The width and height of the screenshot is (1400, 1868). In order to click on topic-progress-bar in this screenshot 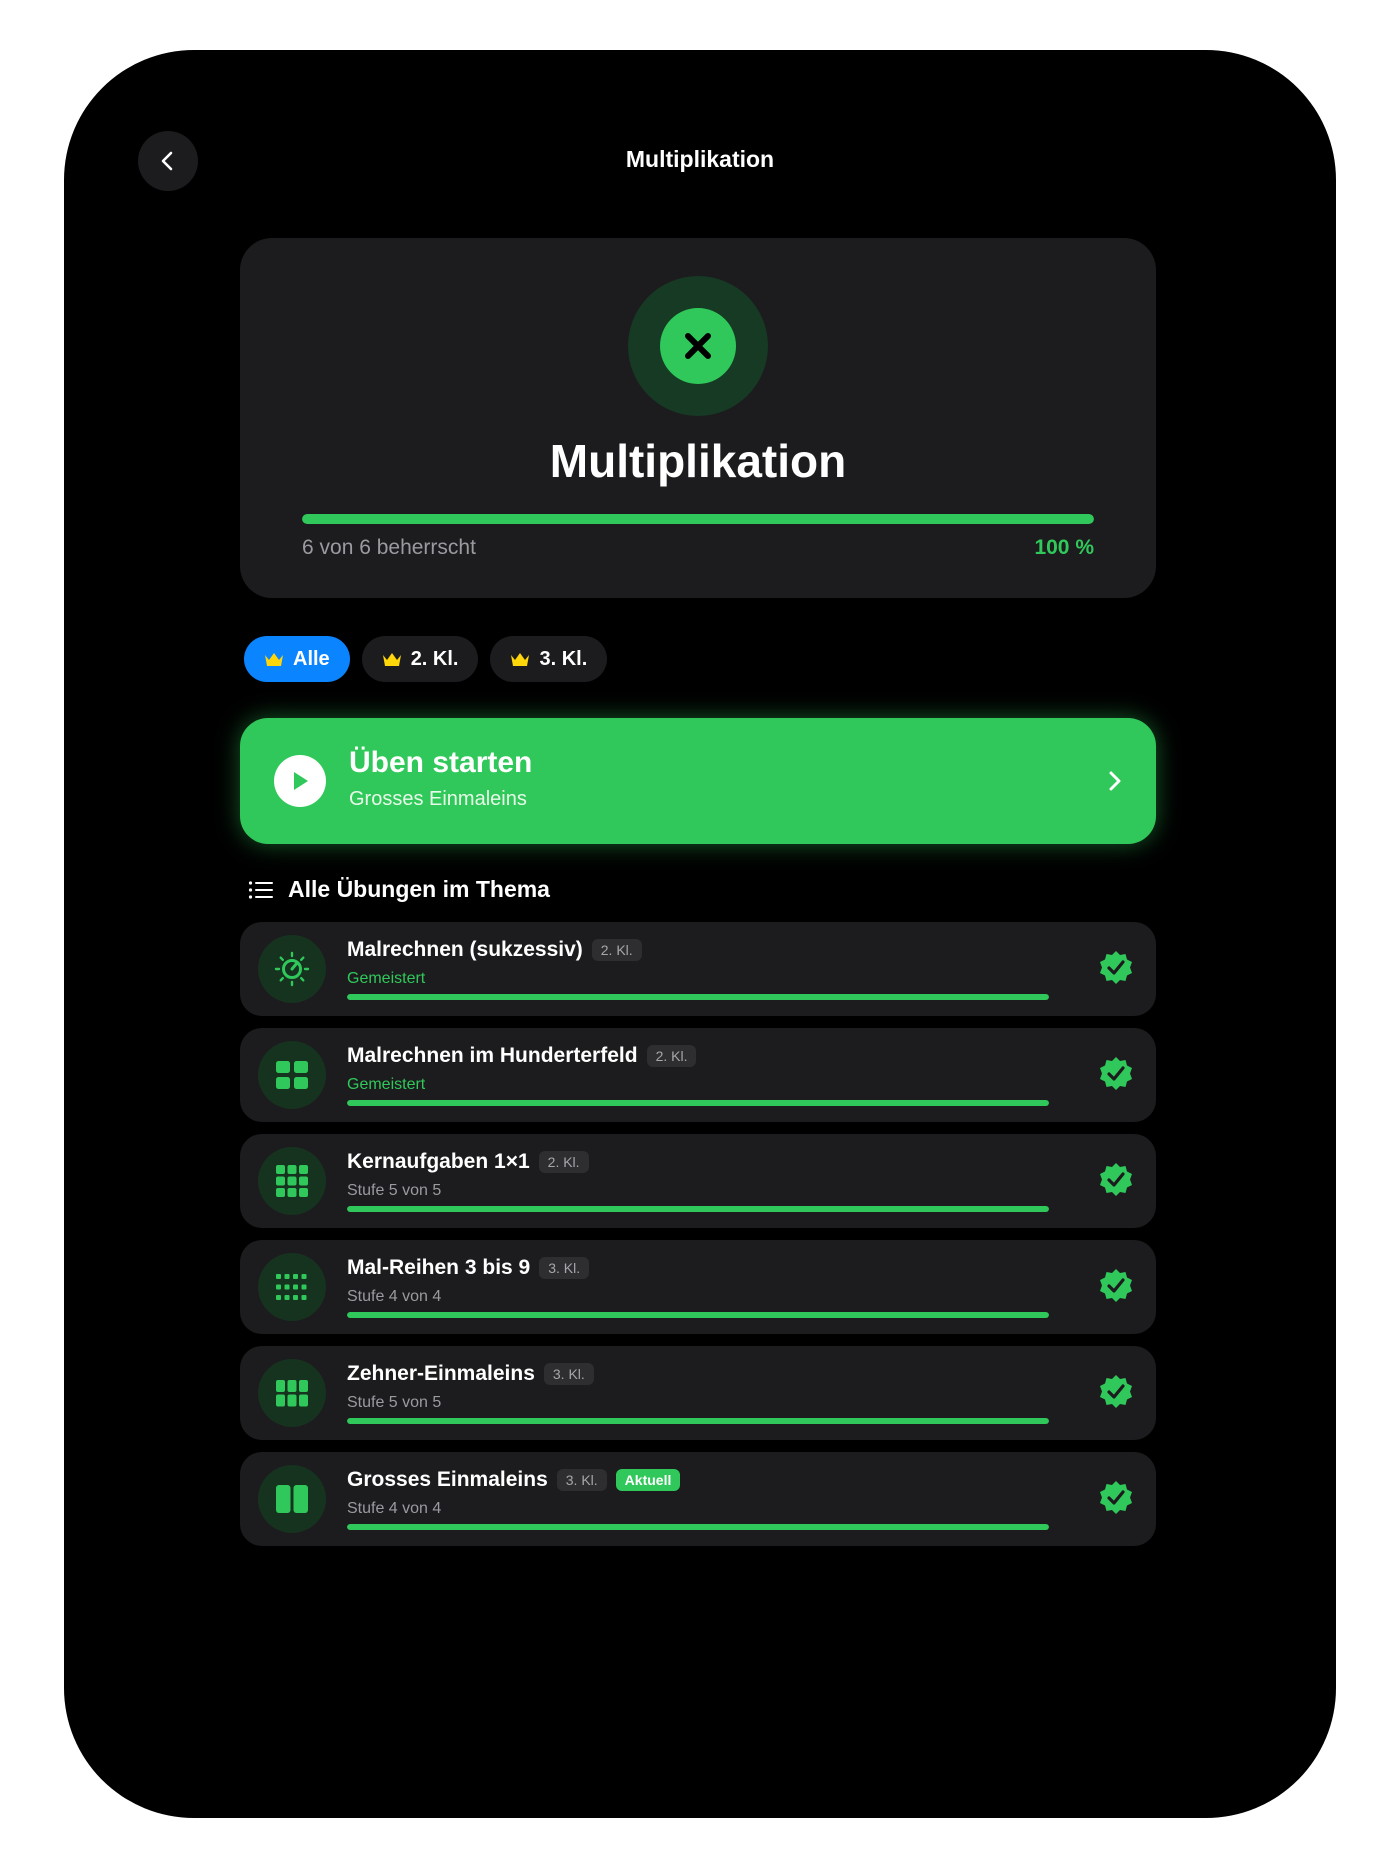, I will do `click(698, 519)`.